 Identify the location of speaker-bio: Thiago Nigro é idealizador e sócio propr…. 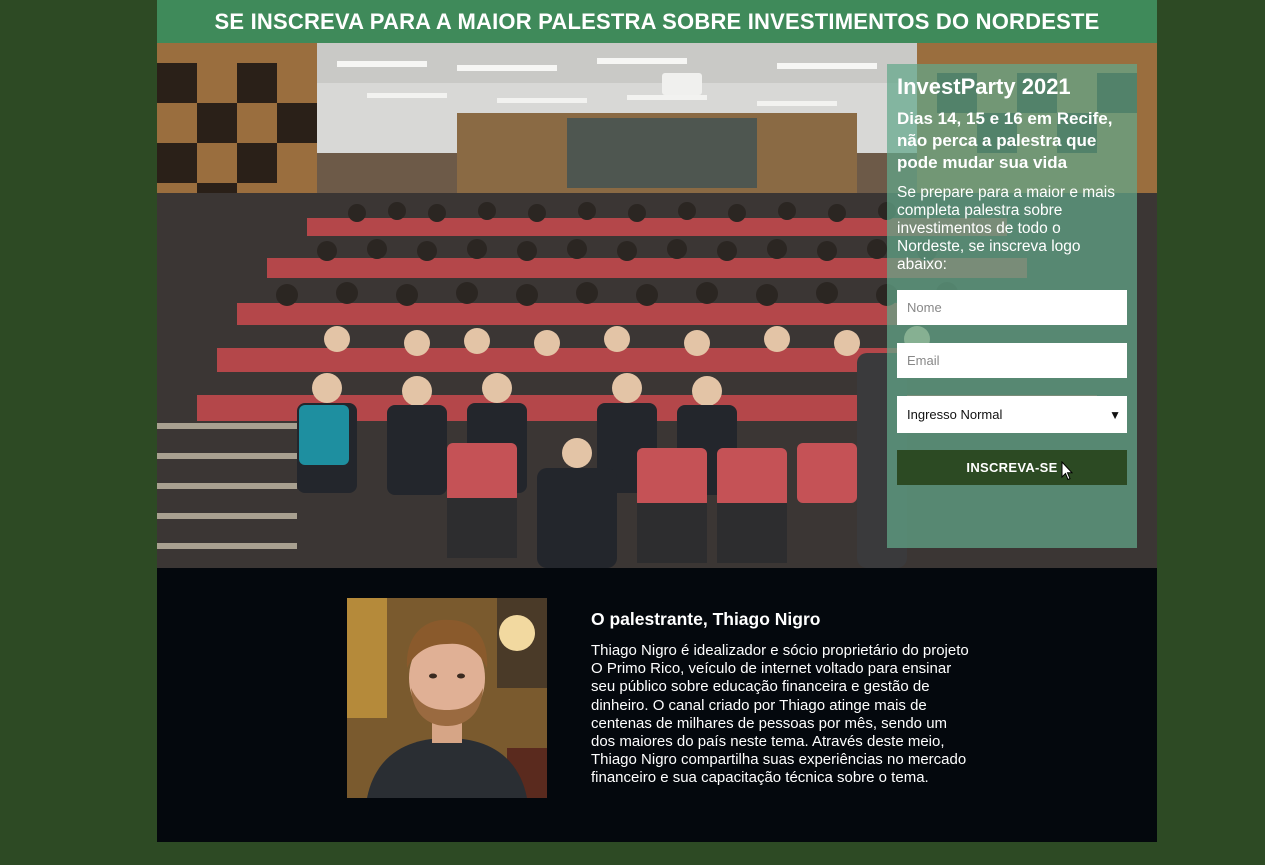
(780, 714).